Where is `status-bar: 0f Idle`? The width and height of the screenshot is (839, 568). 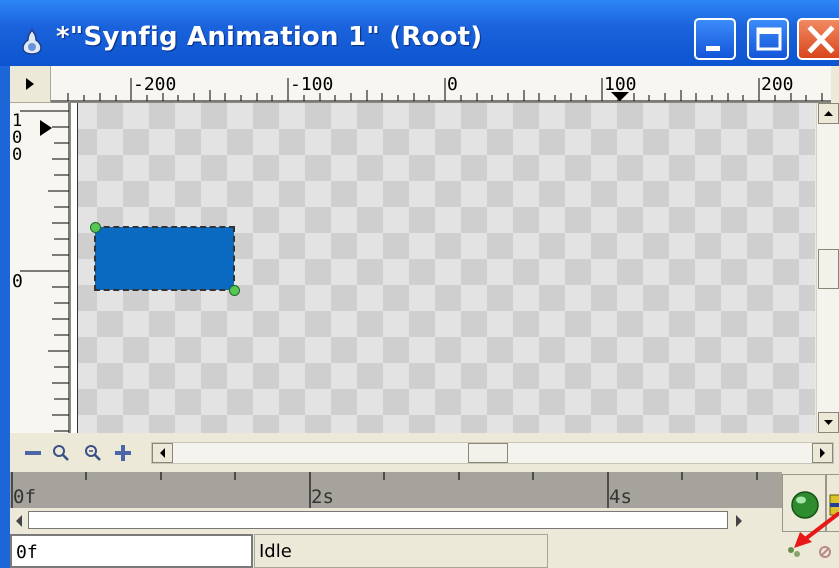
status-bar: 0f Idle is located at coordinates (424, 551).